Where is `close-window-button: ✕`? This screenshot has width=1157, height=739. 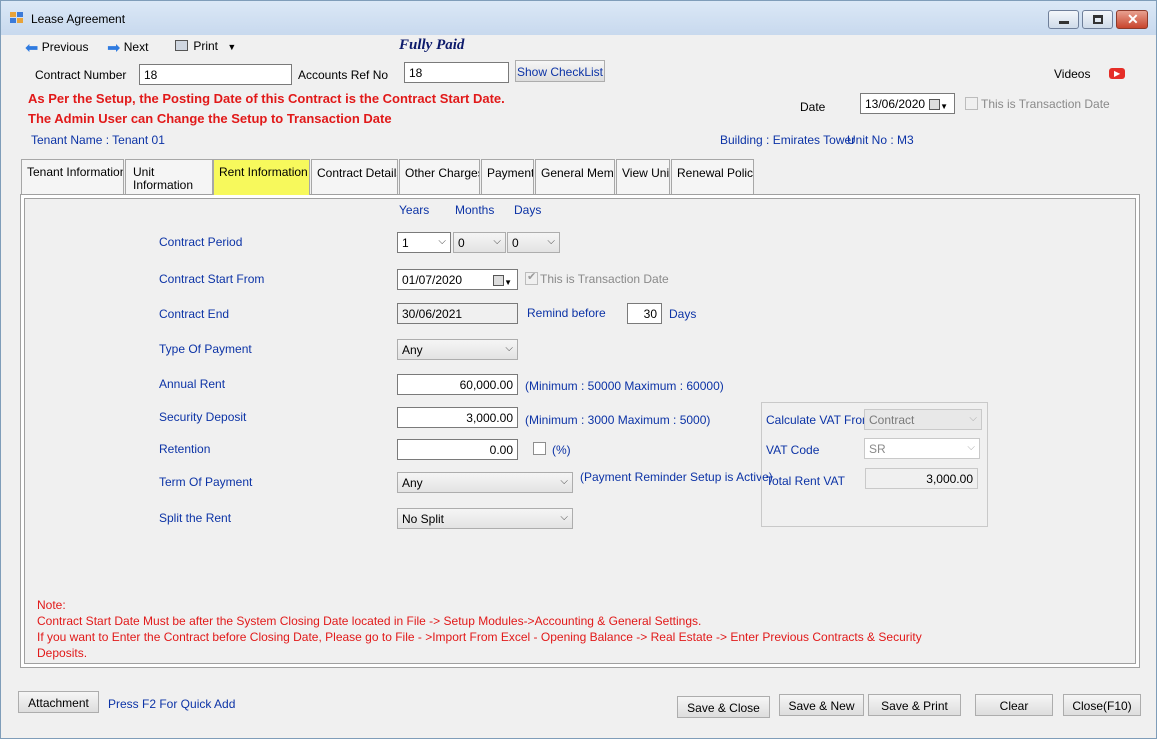 close-window-button: ✕ is located at coordinates (1132, 19).